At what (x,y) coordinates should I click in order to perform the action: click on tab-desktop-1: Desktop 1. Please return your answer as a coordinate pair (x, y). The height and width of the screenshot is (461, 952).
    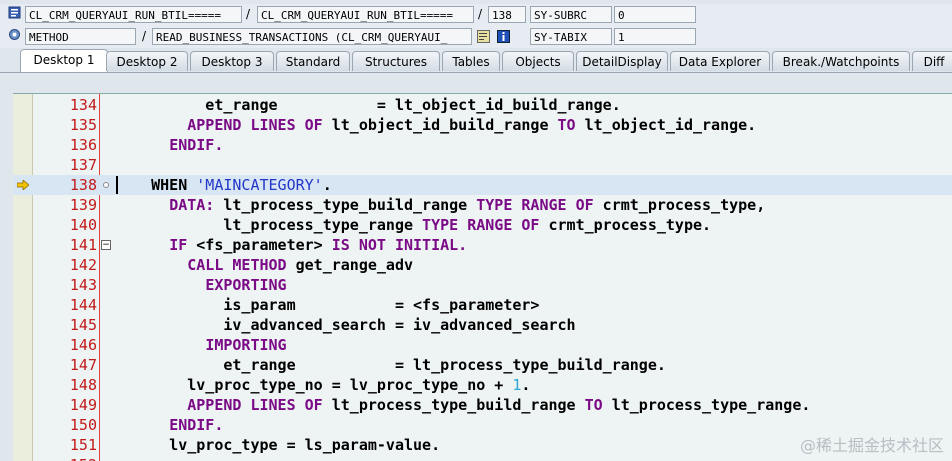
    Looking at the image, I should click on (64, 60).